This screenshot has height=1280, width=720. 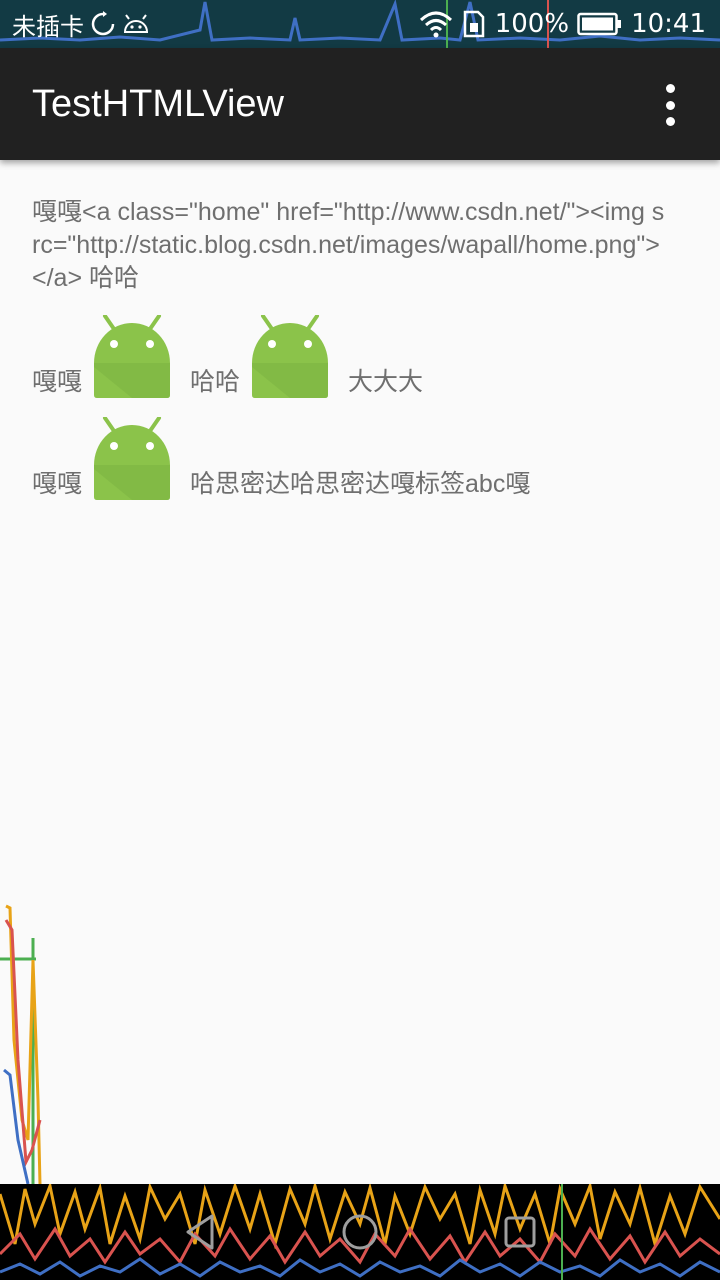 I want to click on more-vert-icon, so click(x=670, y=105).